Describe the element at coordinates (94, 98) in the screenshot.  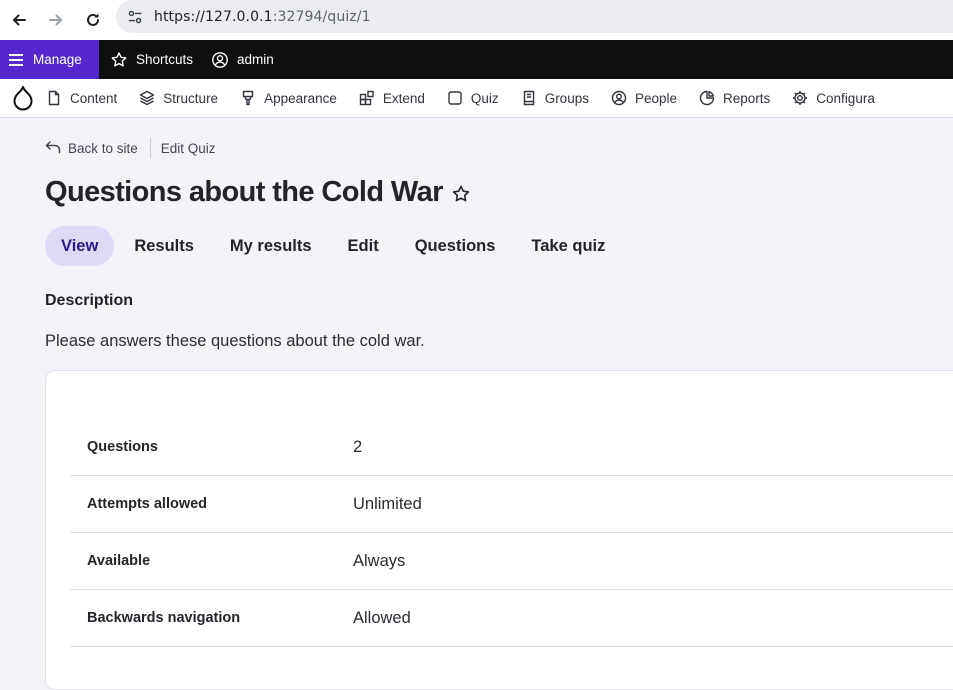
I see `menu-item-label: Content` at that location.